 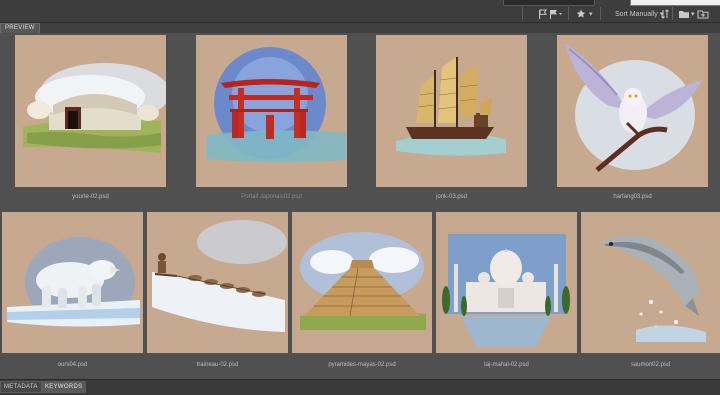 I want to click on sort-direction-icon, so click(x=665, y=14).